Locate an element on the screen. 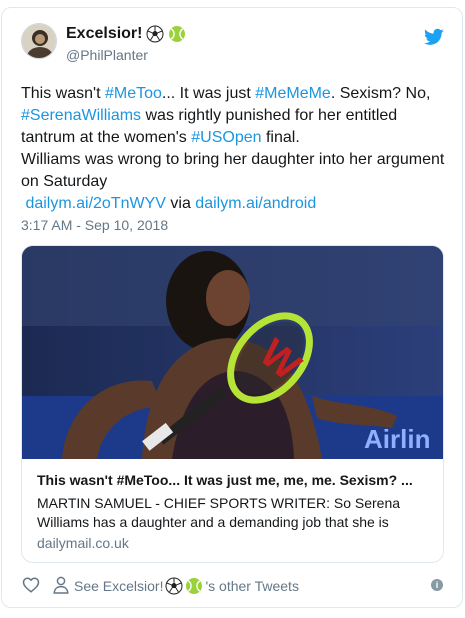 This screenshot has height=618, width=465. tweet-text-segment: This wasn't is located at coordinates (63, 93).